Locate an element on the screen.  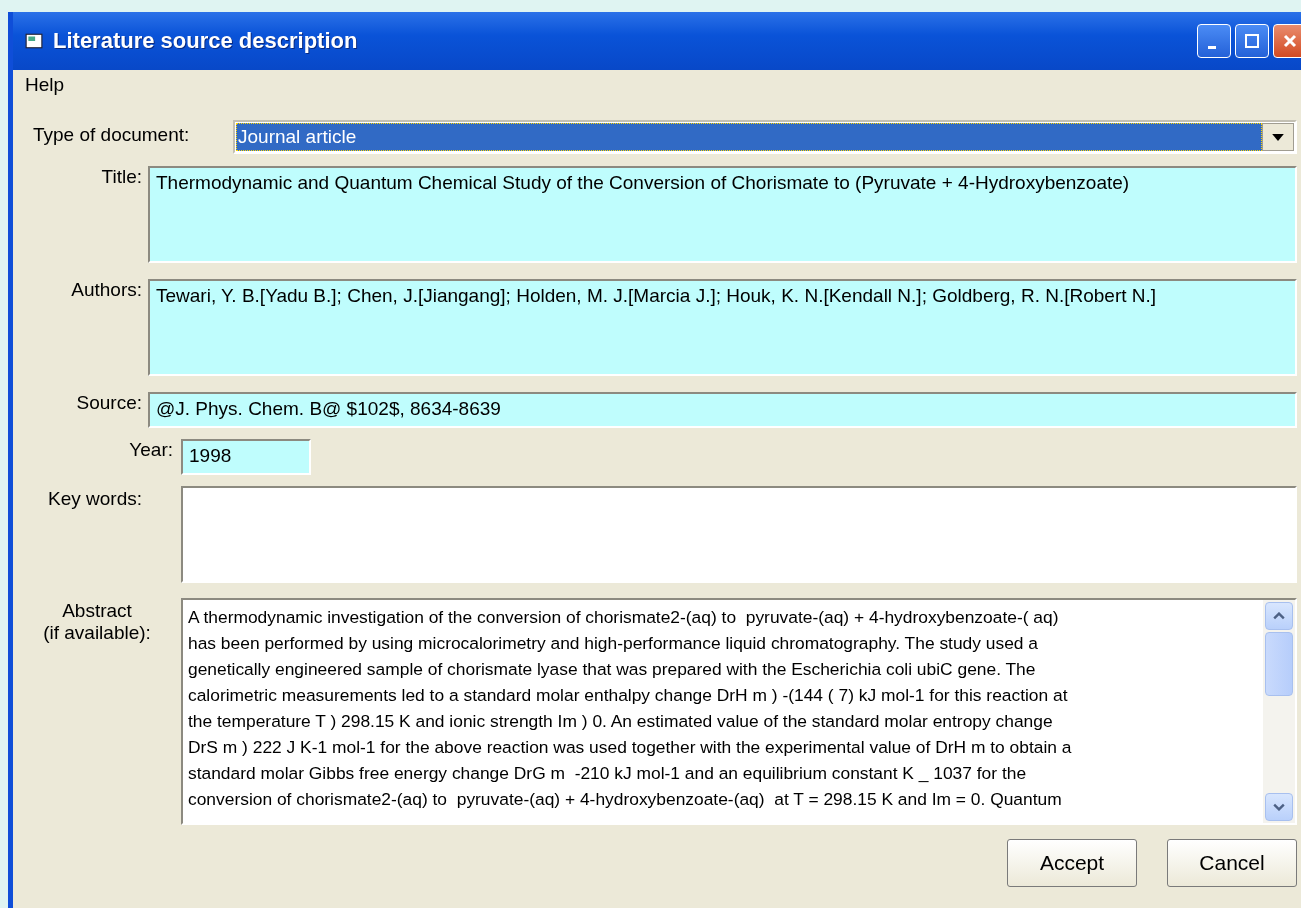
dialog-button: Cancel is located at coordinates (1232, 863).